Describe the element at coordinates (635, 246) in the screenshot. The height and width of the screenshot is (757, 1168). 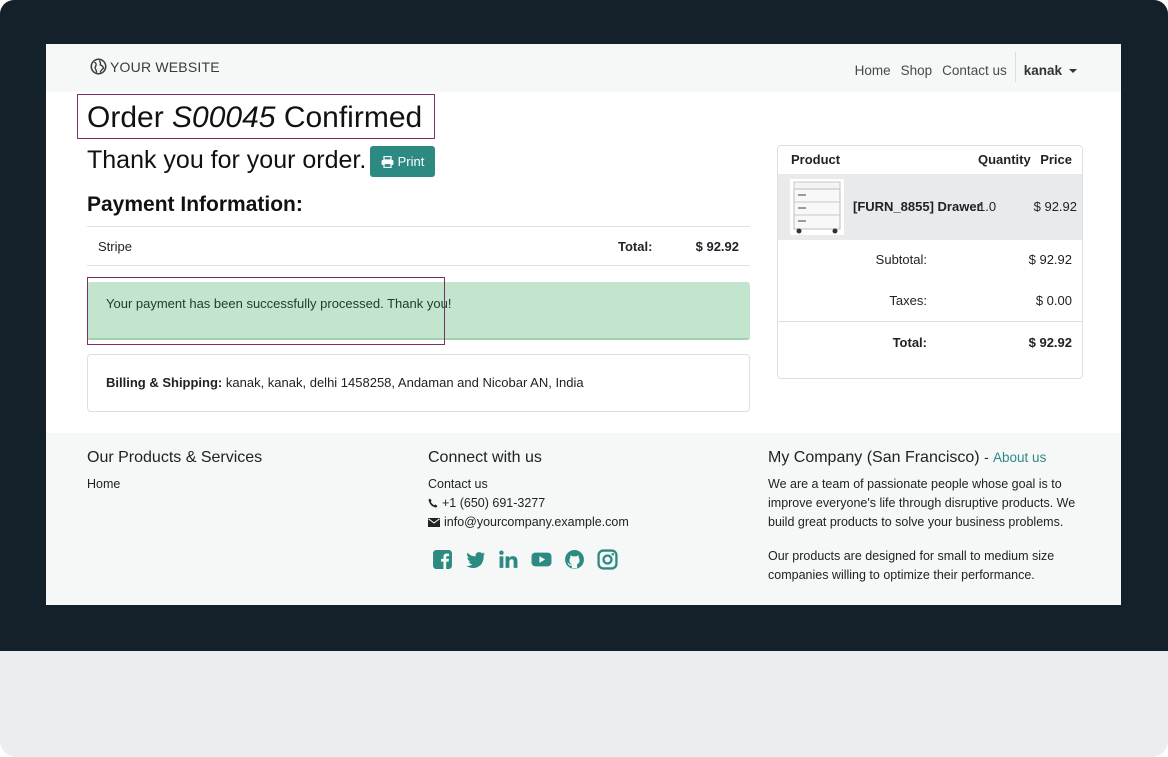
I see `payment-total-label: Total:` at that location.